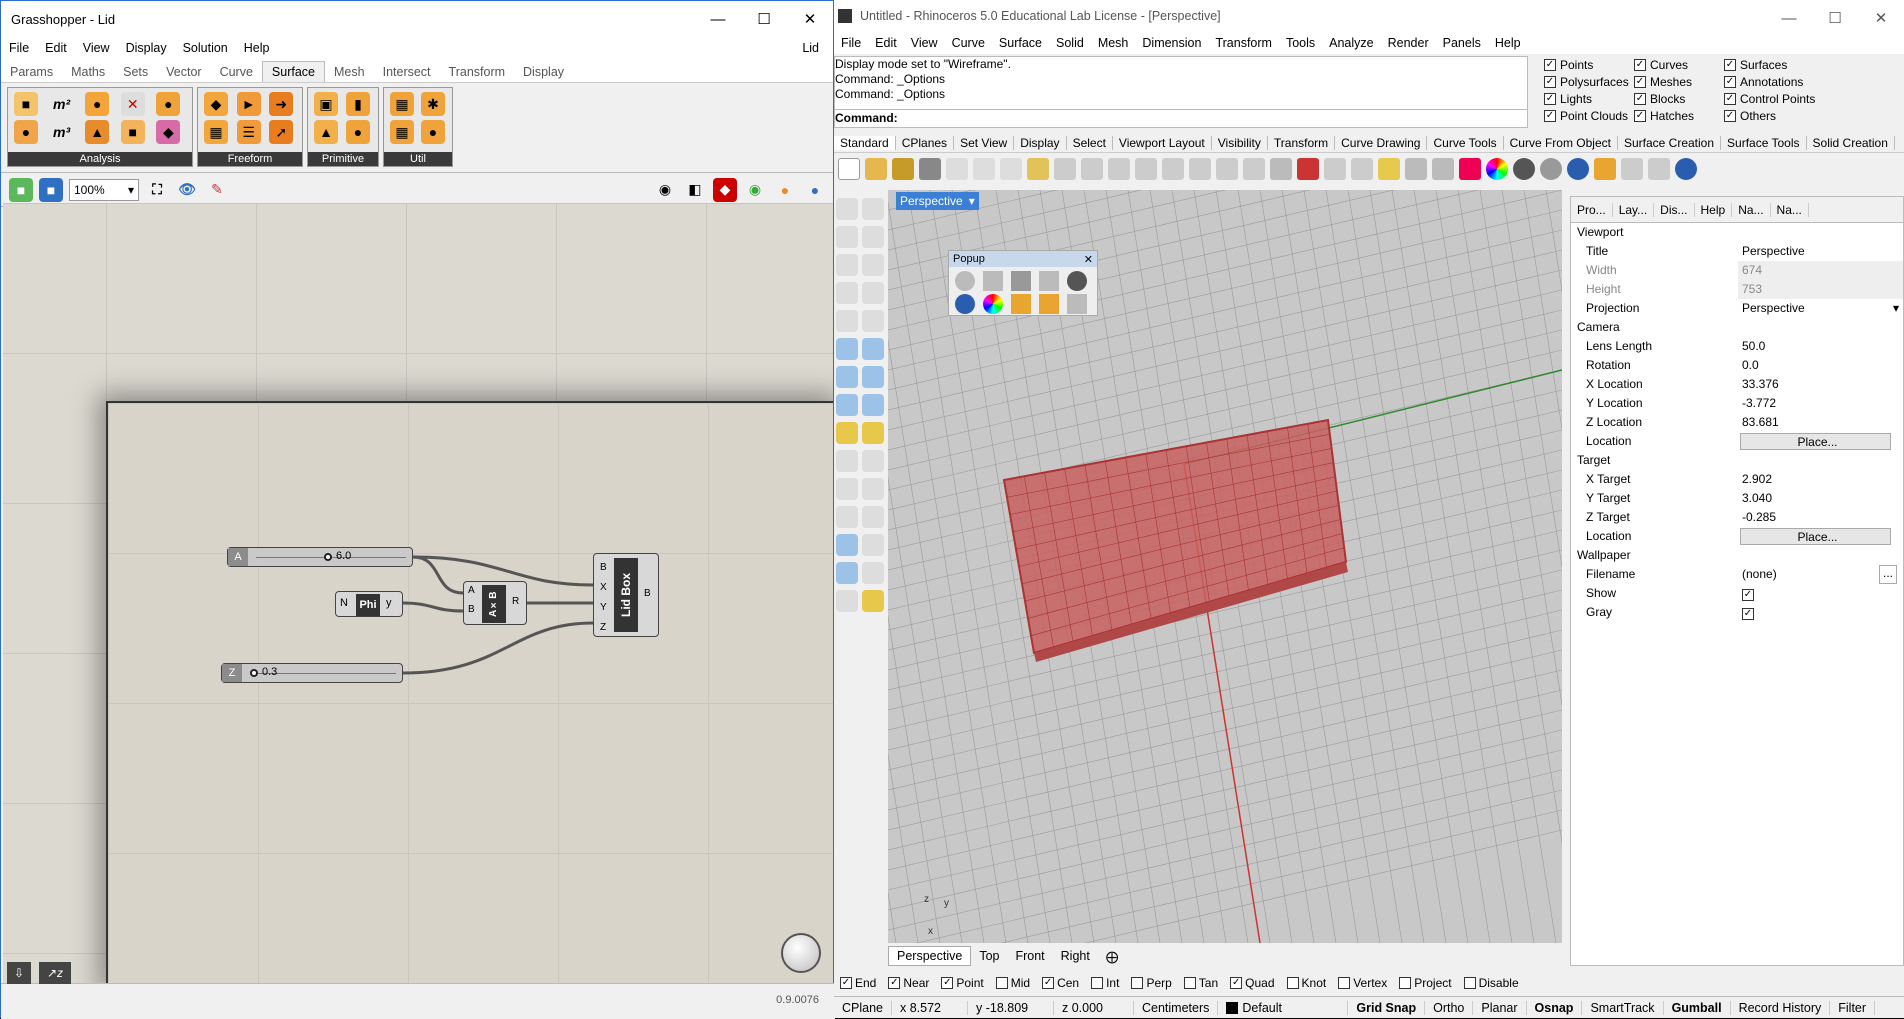  Describe the element at coordinates (1820, 403) in the screenshot. I see `prop-value: -3.772` at that location.